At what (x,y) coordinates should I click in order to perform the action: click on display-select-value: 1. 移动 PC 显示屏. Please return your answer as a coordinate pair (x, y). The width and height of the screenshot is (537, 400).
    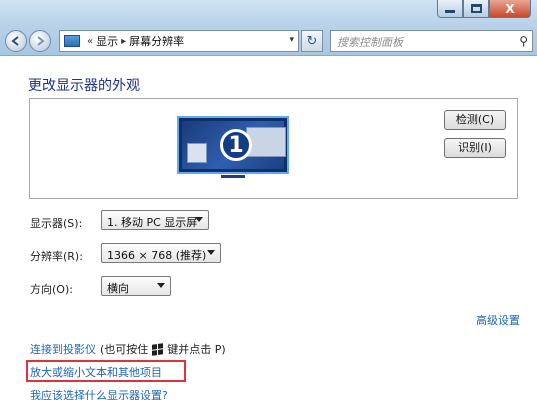
    Looking at the image, I should click on (152, 222).